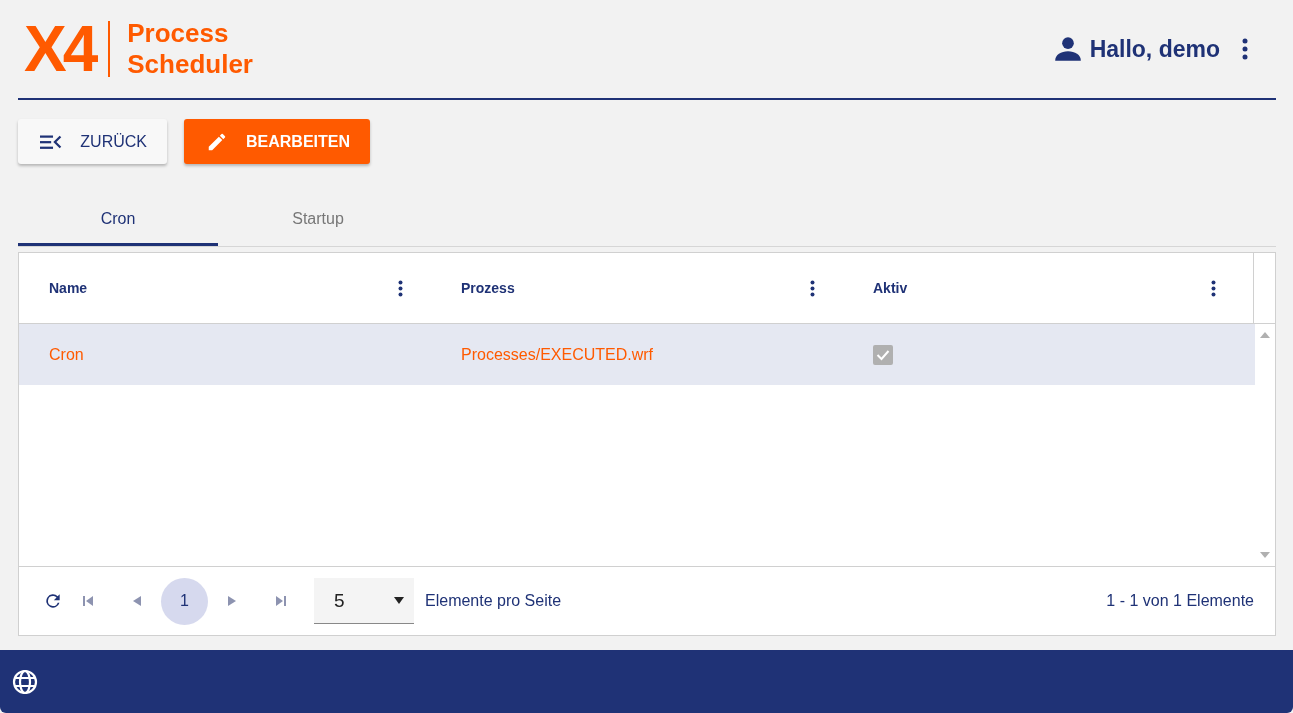 The image size is (1293, 713). What do you see at coordinates (232, 601) in the screenshot?
I see `next-page-icon` at bounding box center [232, 601].